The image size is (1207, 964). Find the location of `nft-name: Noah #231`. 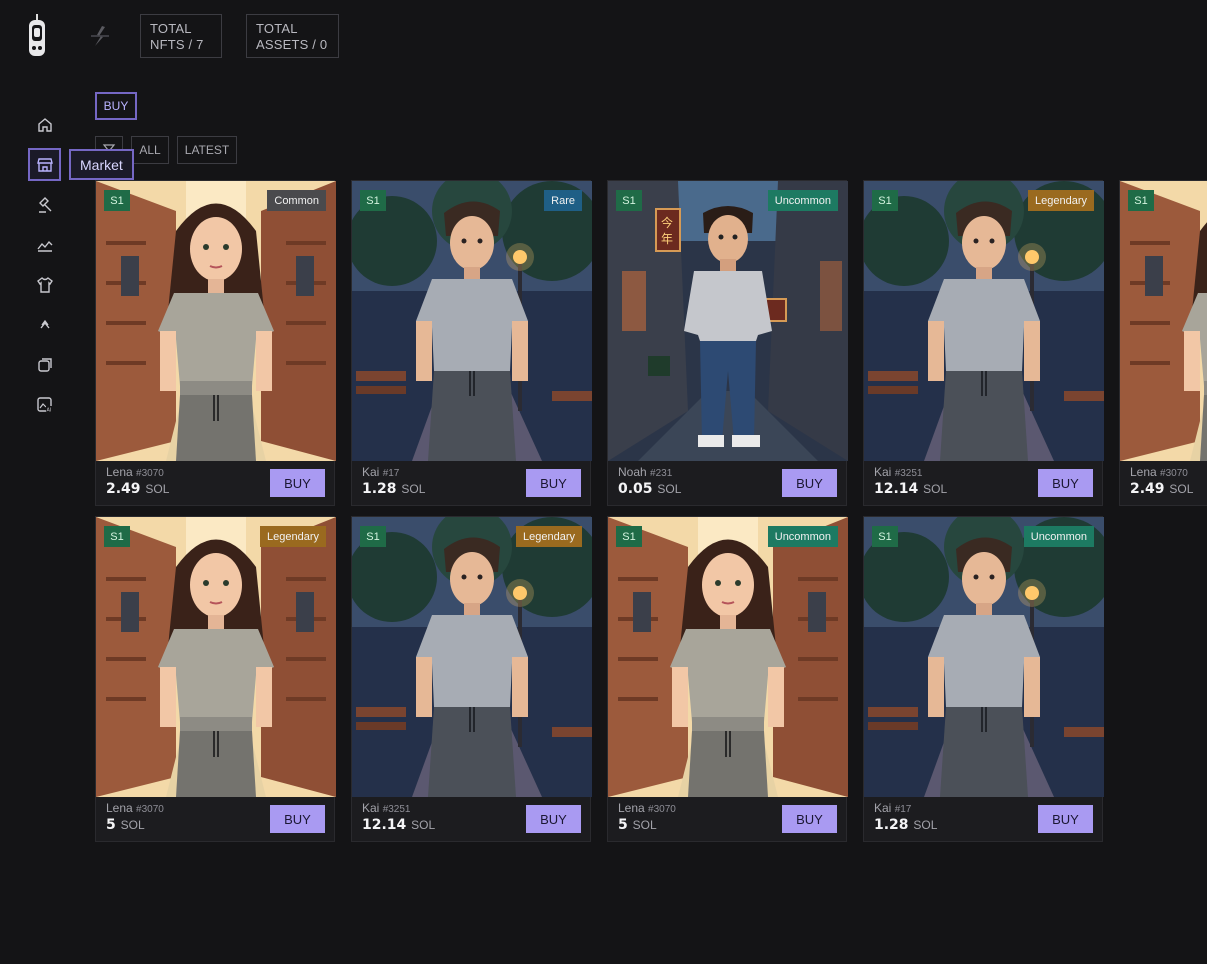

nft-name: Noah #231 is located at coordinates (649, 472).